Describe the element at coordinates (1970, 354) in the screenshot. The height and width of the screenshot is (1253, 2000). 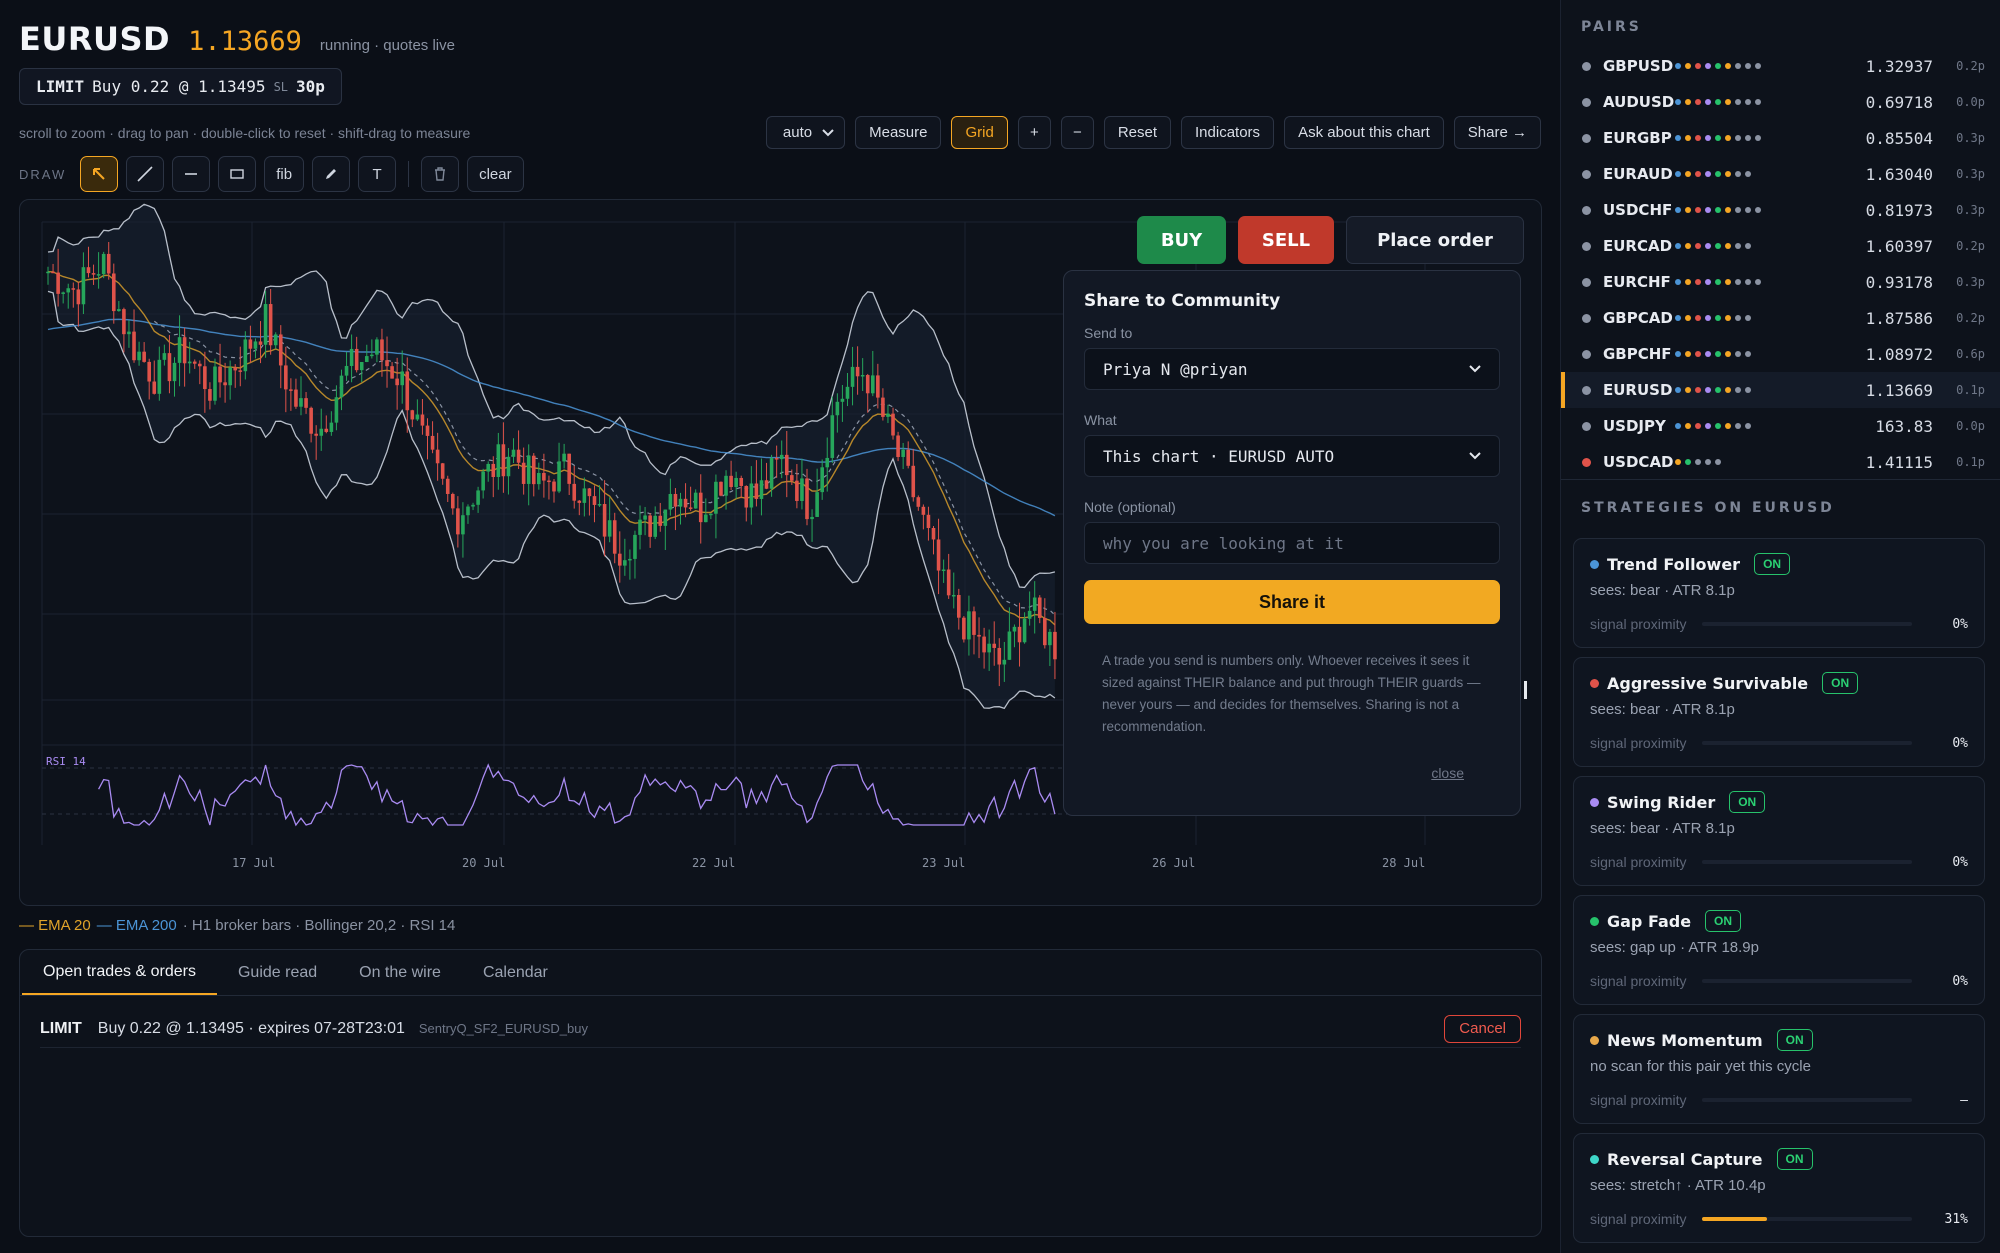
I see `pair-spread: 0.6p` at that location.